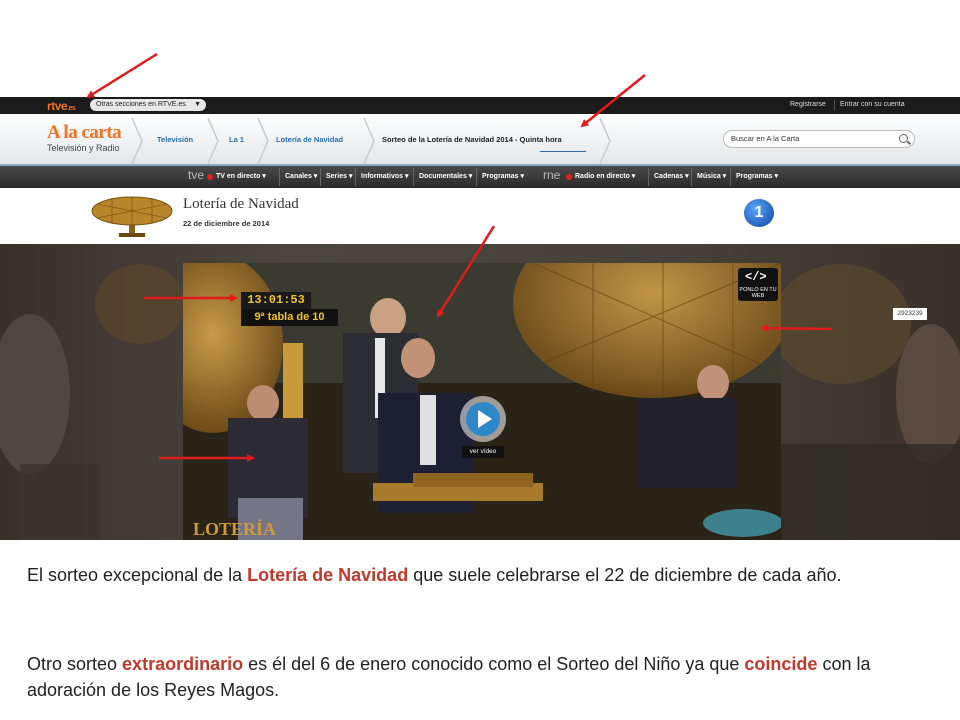  What do you see at coordinates (758, 293) in the screenshot?
I see `embed-label: PONLO EN TU WEB` at bounding box center [758, 293].